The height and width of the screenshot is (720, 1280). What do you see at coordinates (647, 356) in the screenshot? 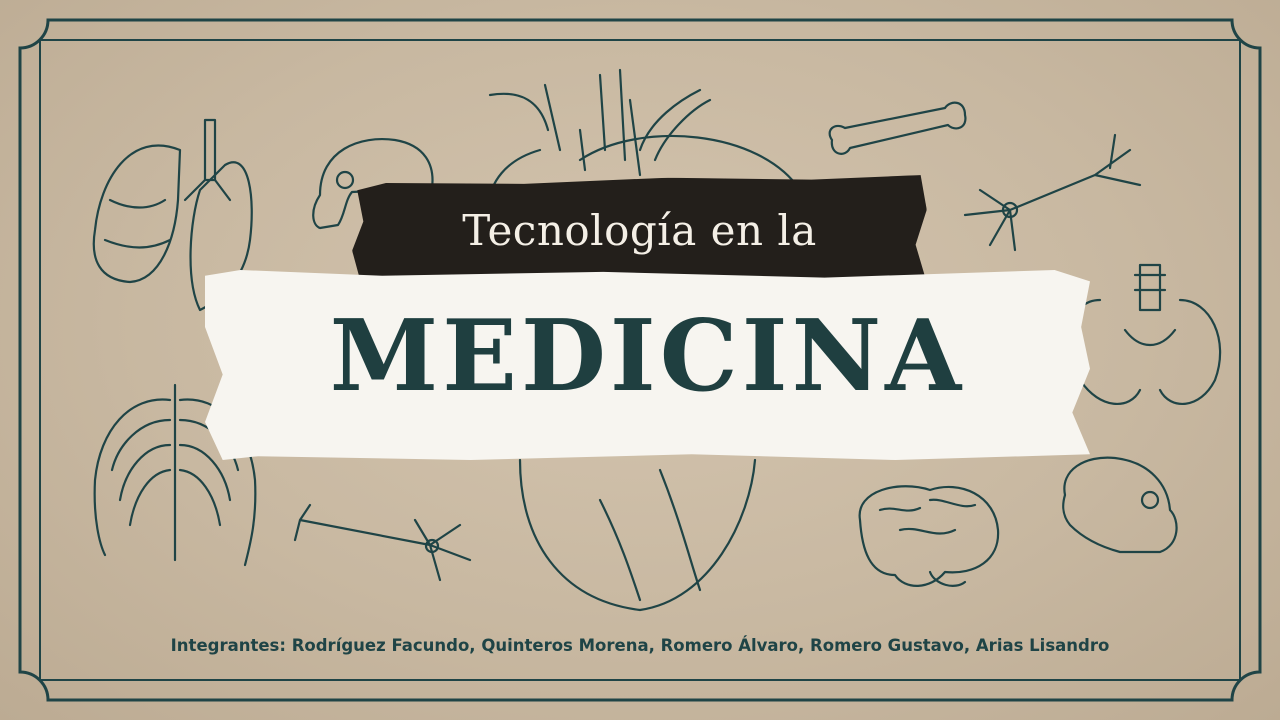
I see `slide-title: MEDICINA` at bounding box center [647, 356].